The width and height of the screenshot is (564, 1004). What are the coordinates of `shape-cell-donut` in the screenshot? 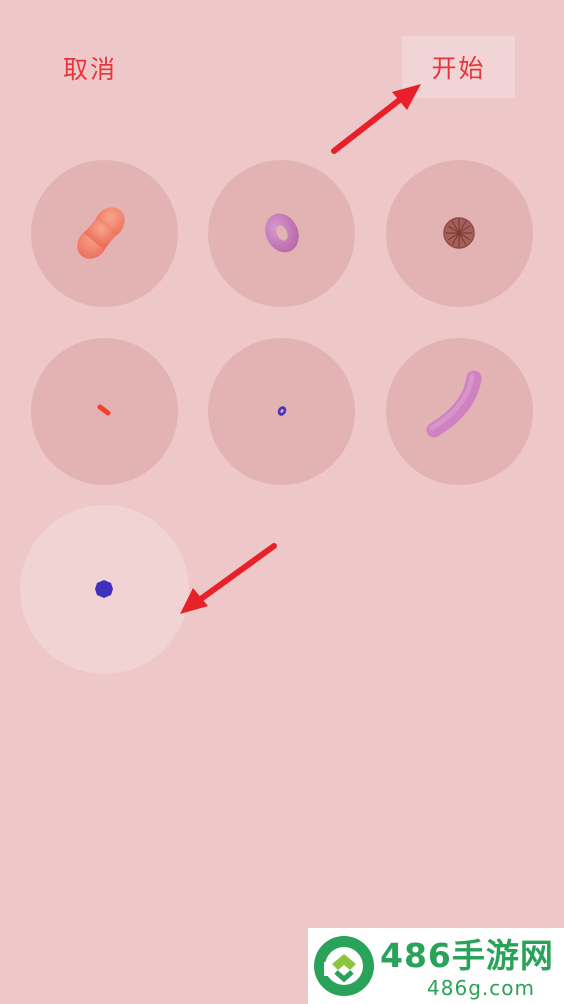 It's located at (281, 233).